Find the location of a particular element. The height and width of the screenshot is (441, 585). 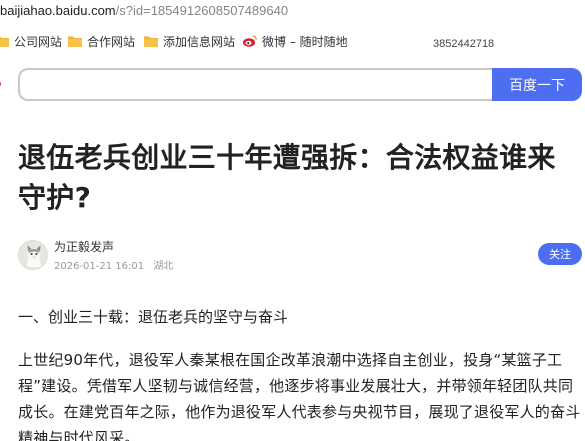

cat-avatar-icon is located at coordinates (33, 255).